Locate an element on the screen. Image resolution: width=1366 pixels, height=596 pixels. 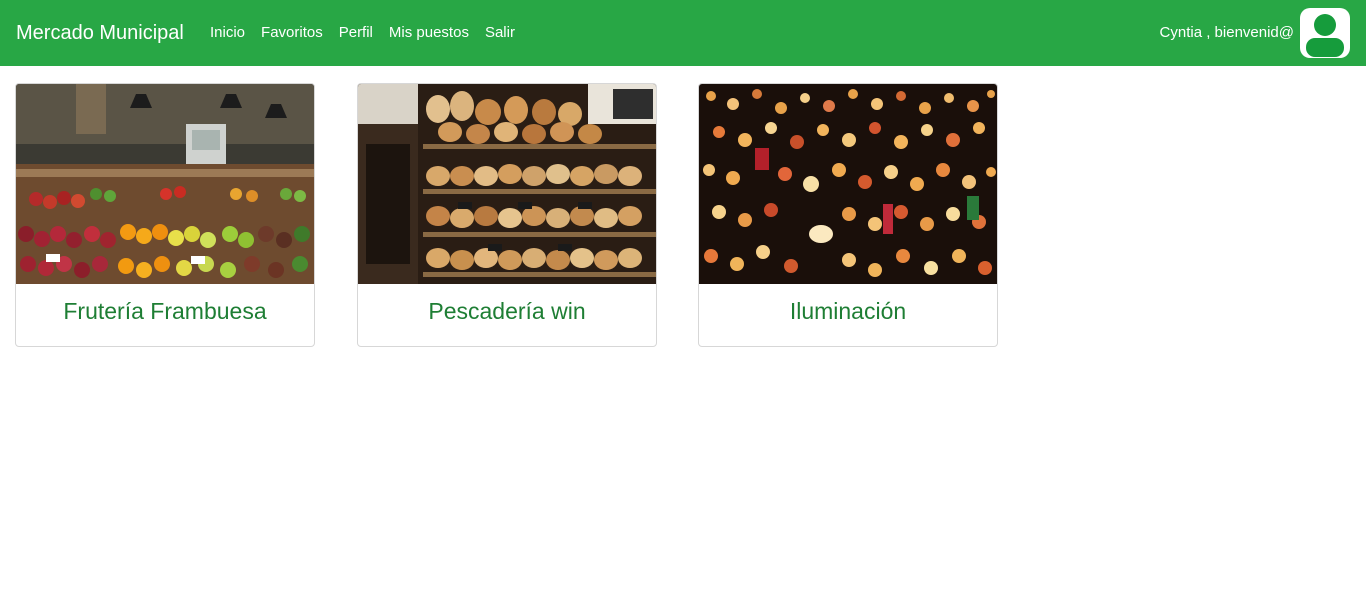
nav-link-favoritos: Favoritos is located at coordinates (292, 33).